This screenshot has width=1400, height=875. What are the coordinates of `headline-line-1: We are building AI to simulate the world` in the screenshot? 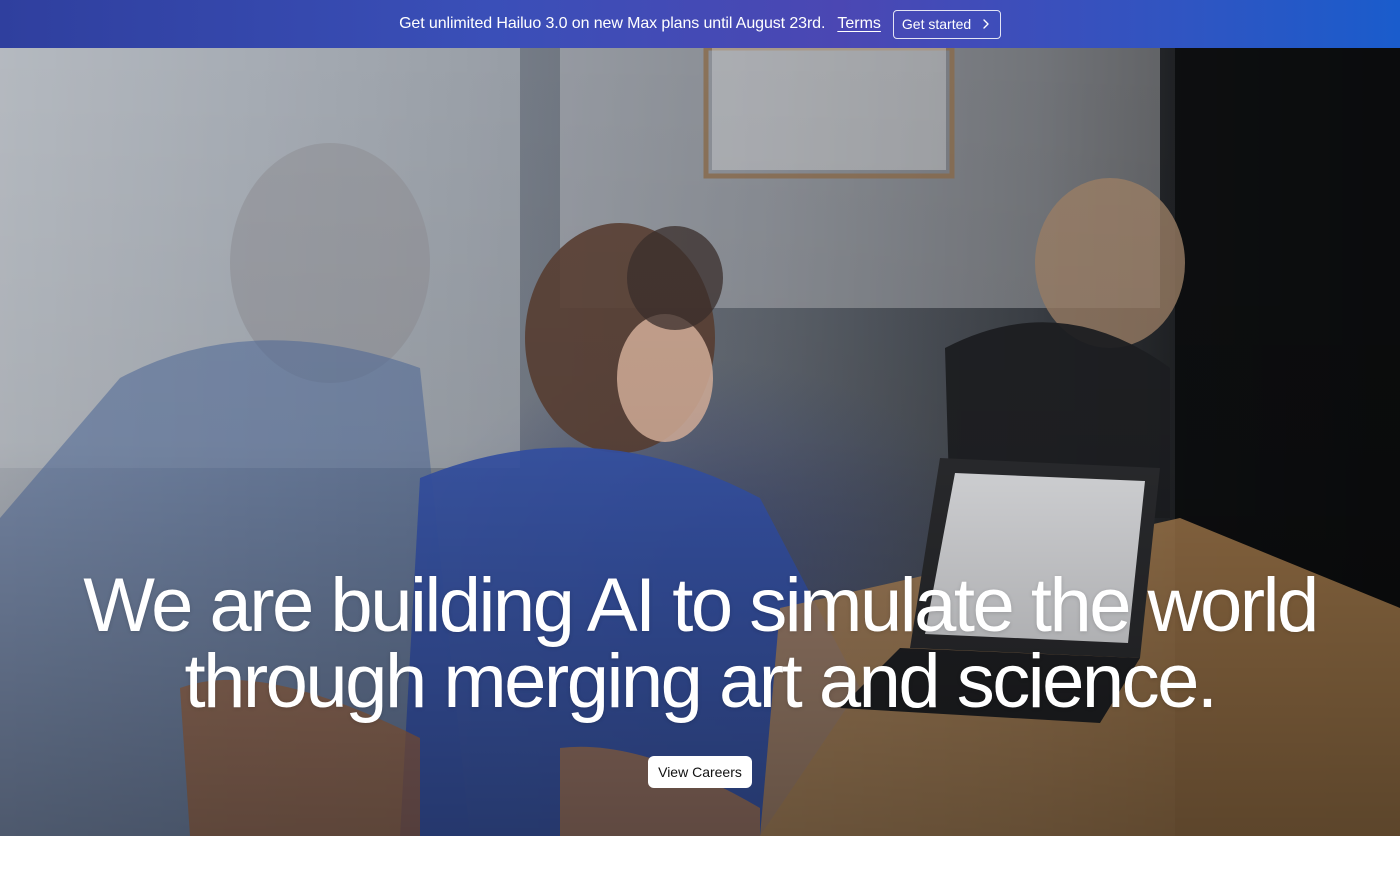 It's located at (701, 605).